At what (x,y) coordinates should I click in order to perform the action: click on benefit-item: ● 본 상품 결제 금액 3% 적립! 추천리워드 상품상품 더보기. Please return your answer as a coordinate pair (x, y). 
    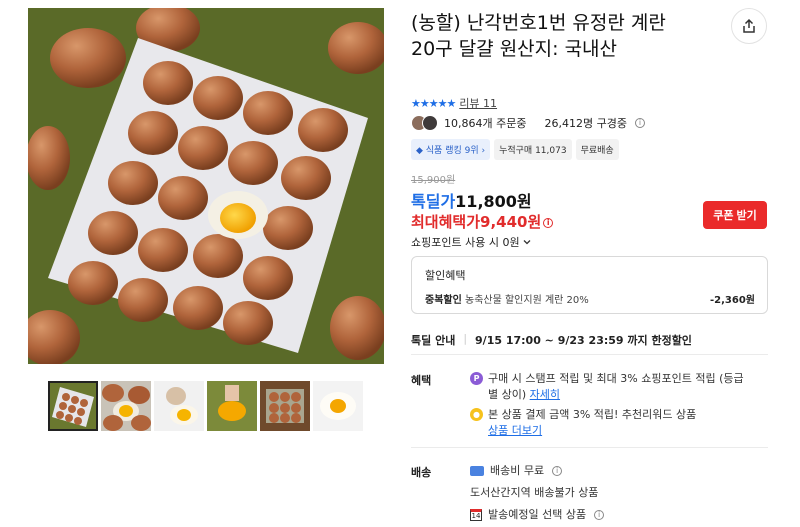
    Looking at the image, I should click on (610, 423).